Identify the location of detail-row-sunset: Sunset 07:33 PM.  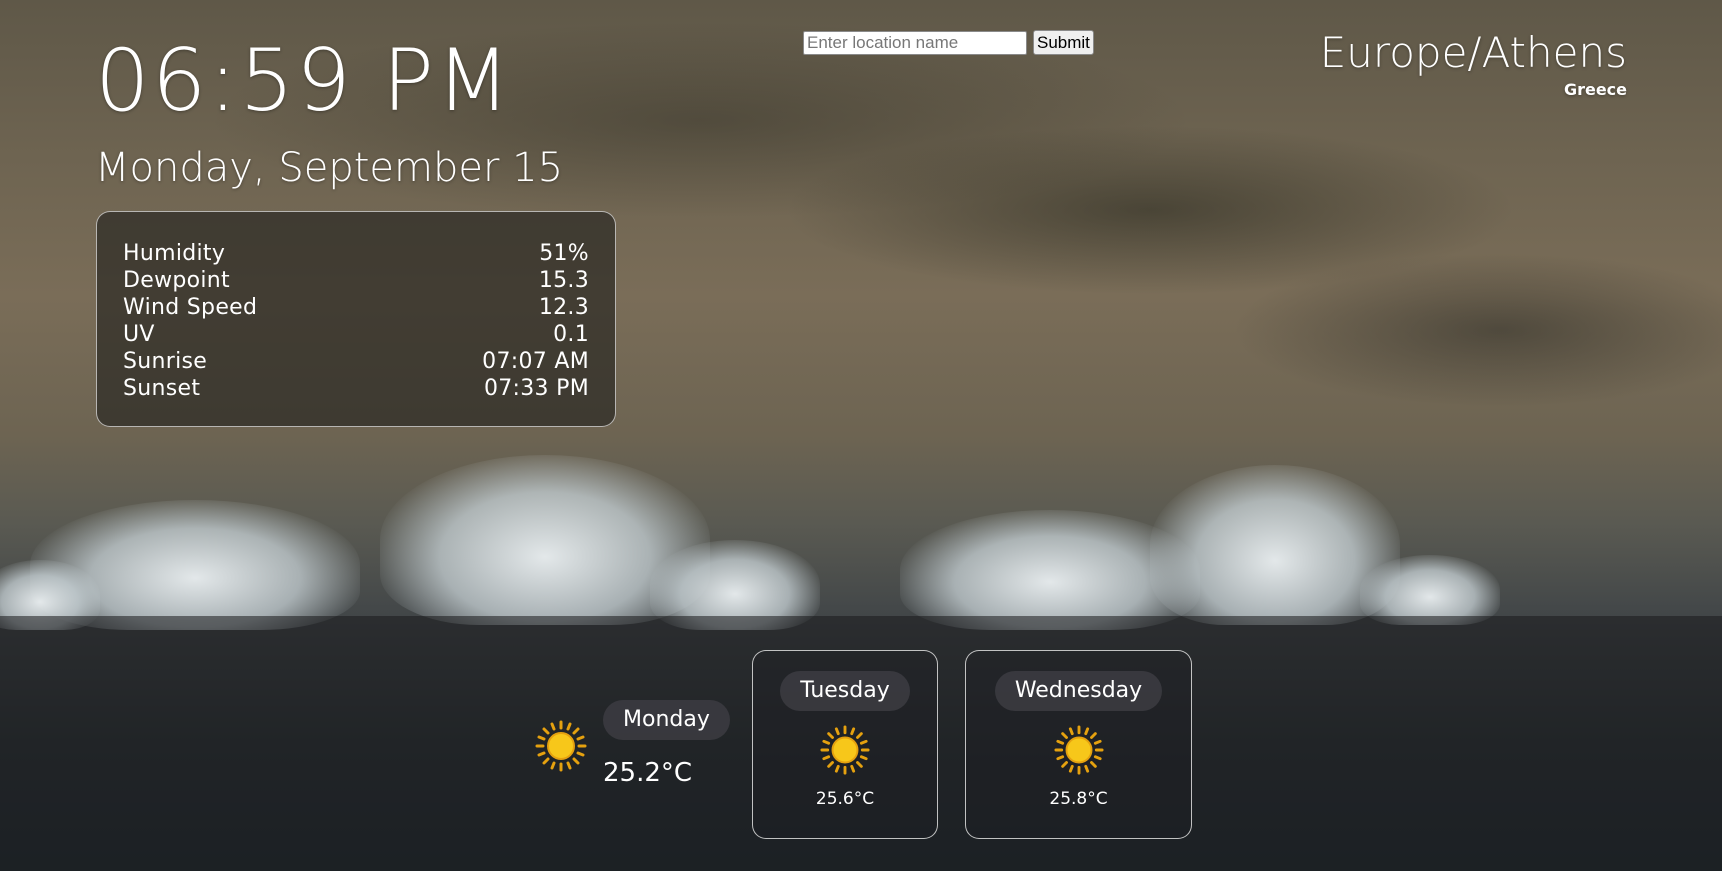
(356, 388).